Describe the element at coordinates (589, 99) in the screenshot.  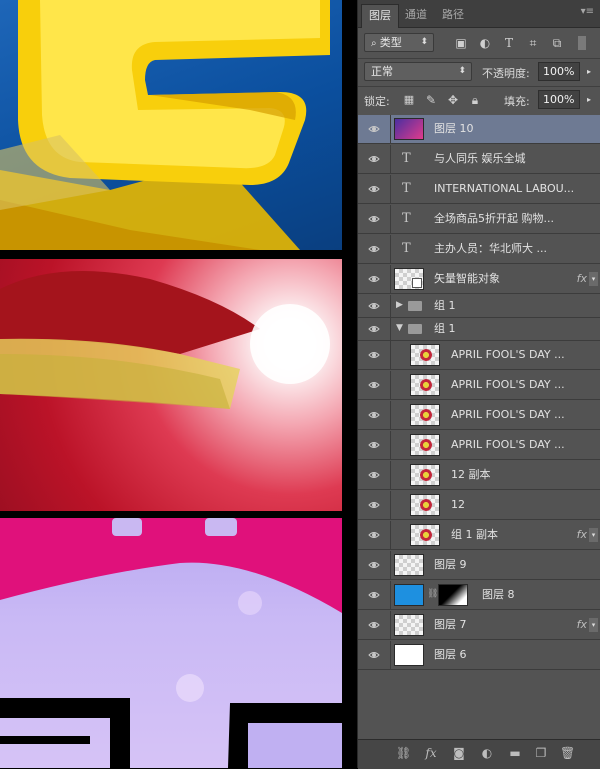
I see `fill-slider-arrow-icon: ▸` at that location.